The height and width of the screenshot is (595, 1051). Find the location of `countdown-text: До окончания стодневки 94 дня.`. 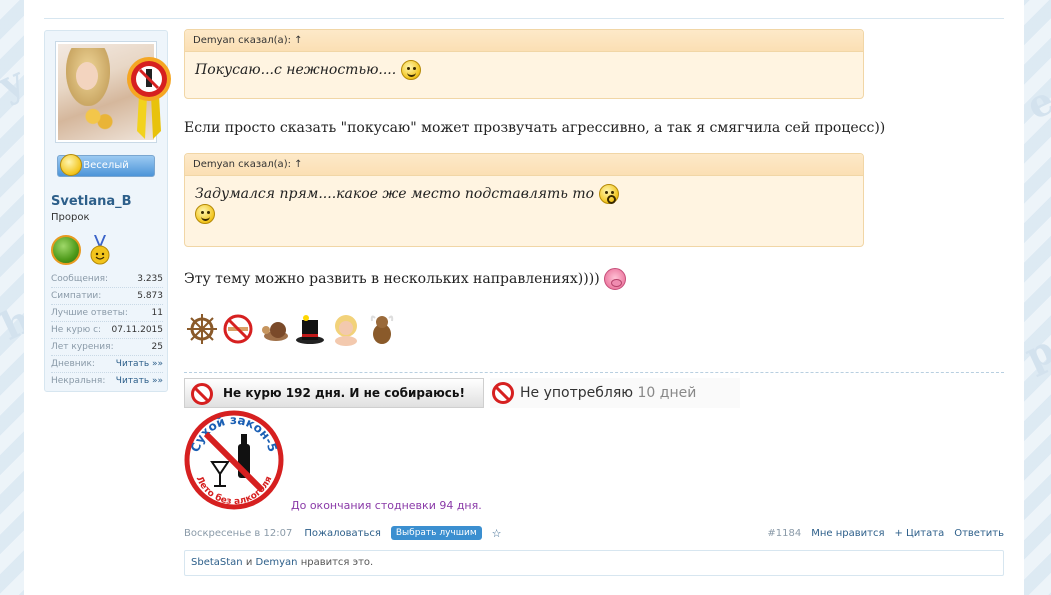

countdown-text: До окончания стодневки 94 дня. is located at coordinates (386, 505).